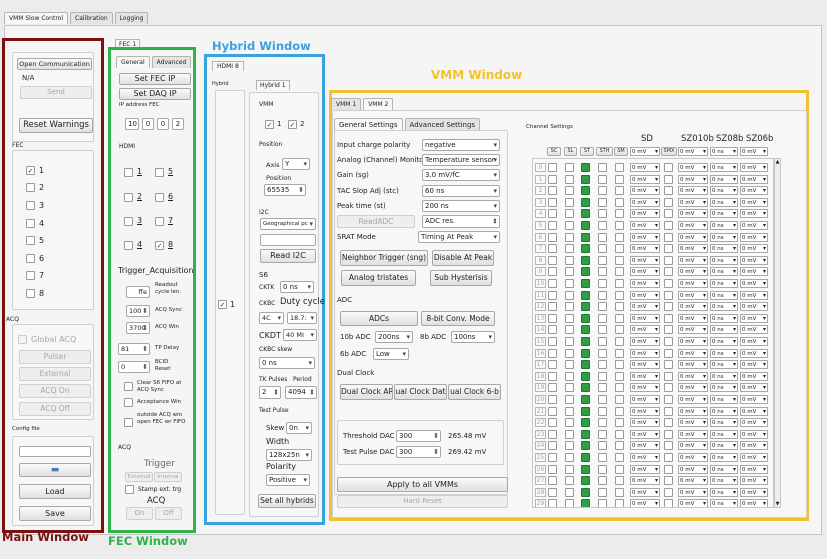  Describe the element at coordinates (55, 391) in the screenshot. I see `acq-on-button: ACQ On` at that location.